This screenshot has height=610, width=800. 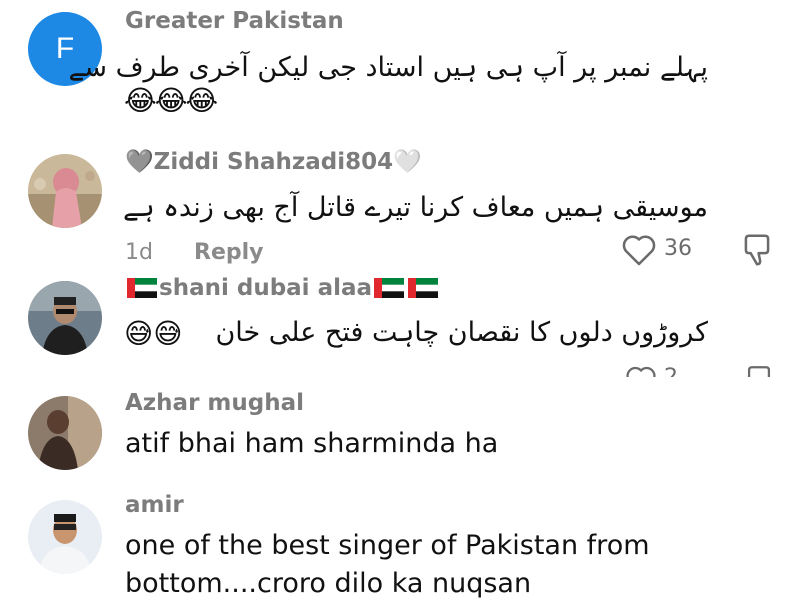 What do you see at coordinates (153, 333) in the screenshot?
I see `comment-emojis: 😅😅` at bounding box center [153, 333].